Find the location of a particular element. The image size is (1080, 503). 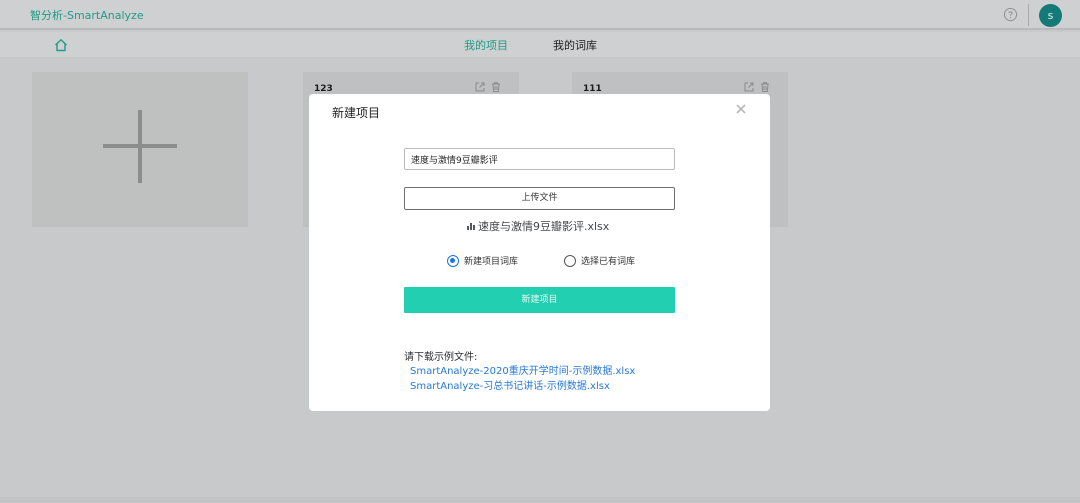

download-instructions: 请下载示例文件: is located at coordinates (441, 357).